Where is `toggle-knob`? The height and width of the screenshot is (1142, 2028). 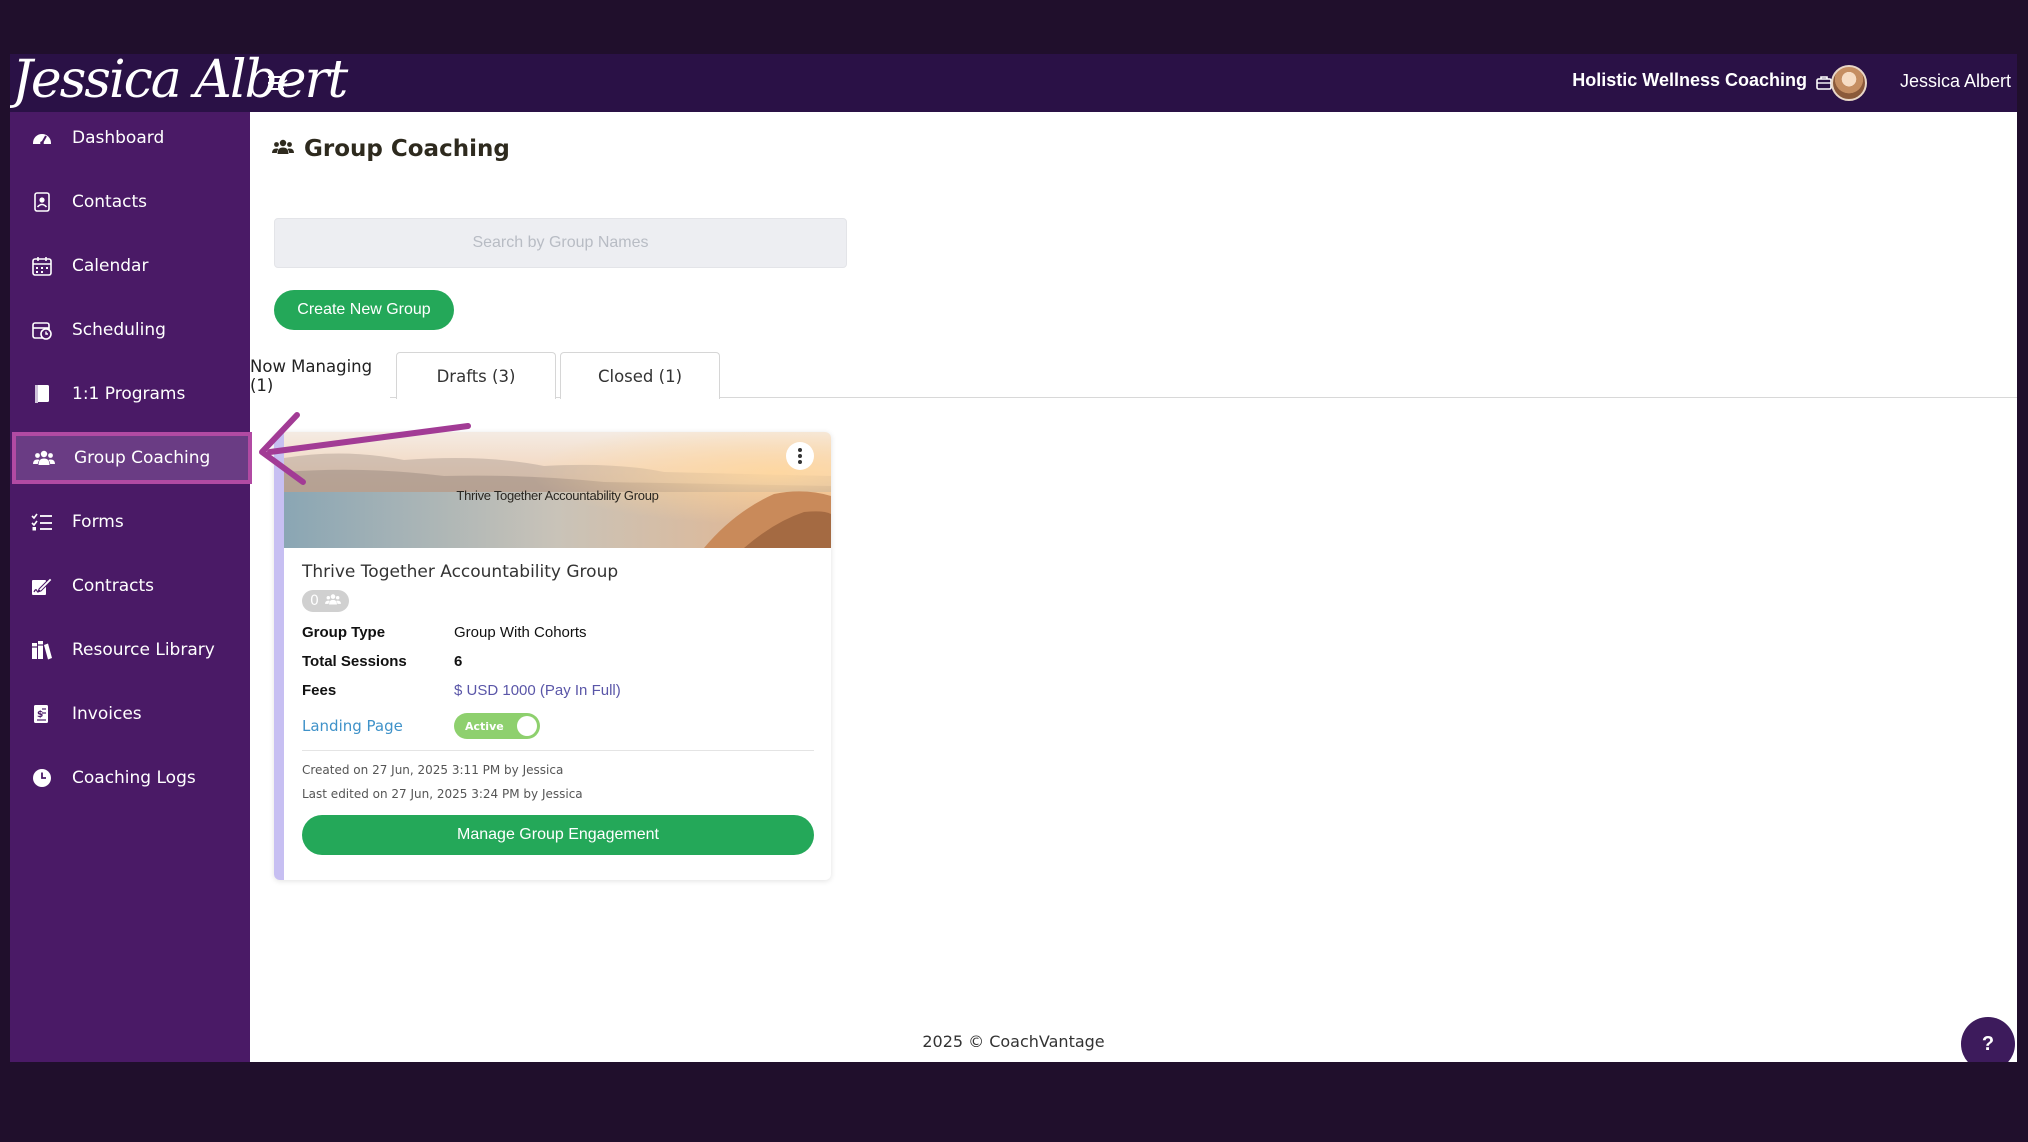 toggle-knob is located at coordinates (527, 726).